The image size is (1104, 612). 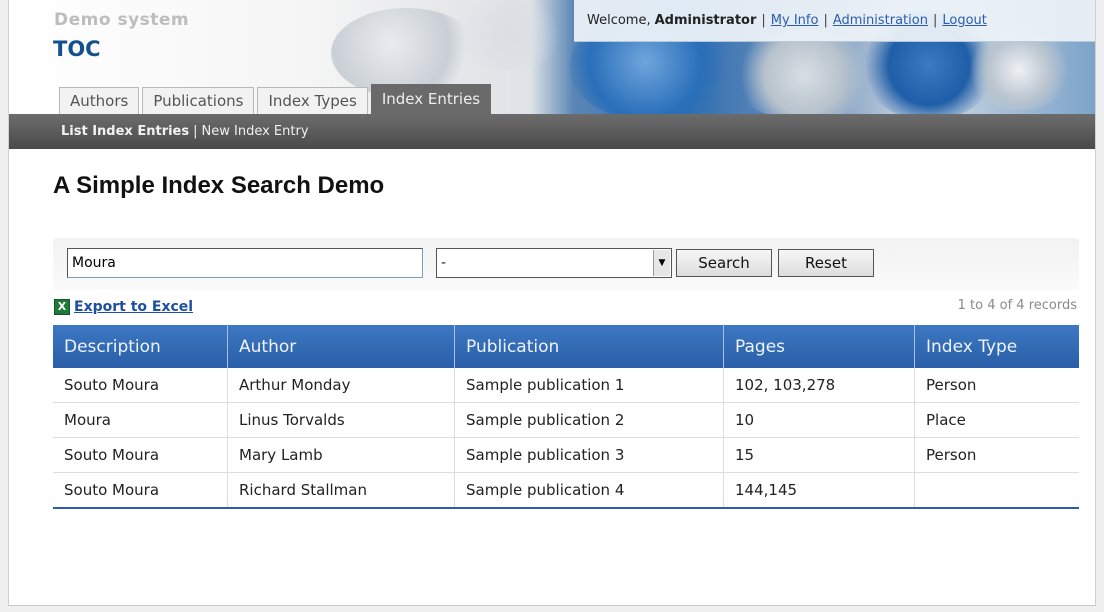 What do you see at coordinates (724, 263) in the screenshot?
I see `search-button: Search` at bounding box center [724, 263].